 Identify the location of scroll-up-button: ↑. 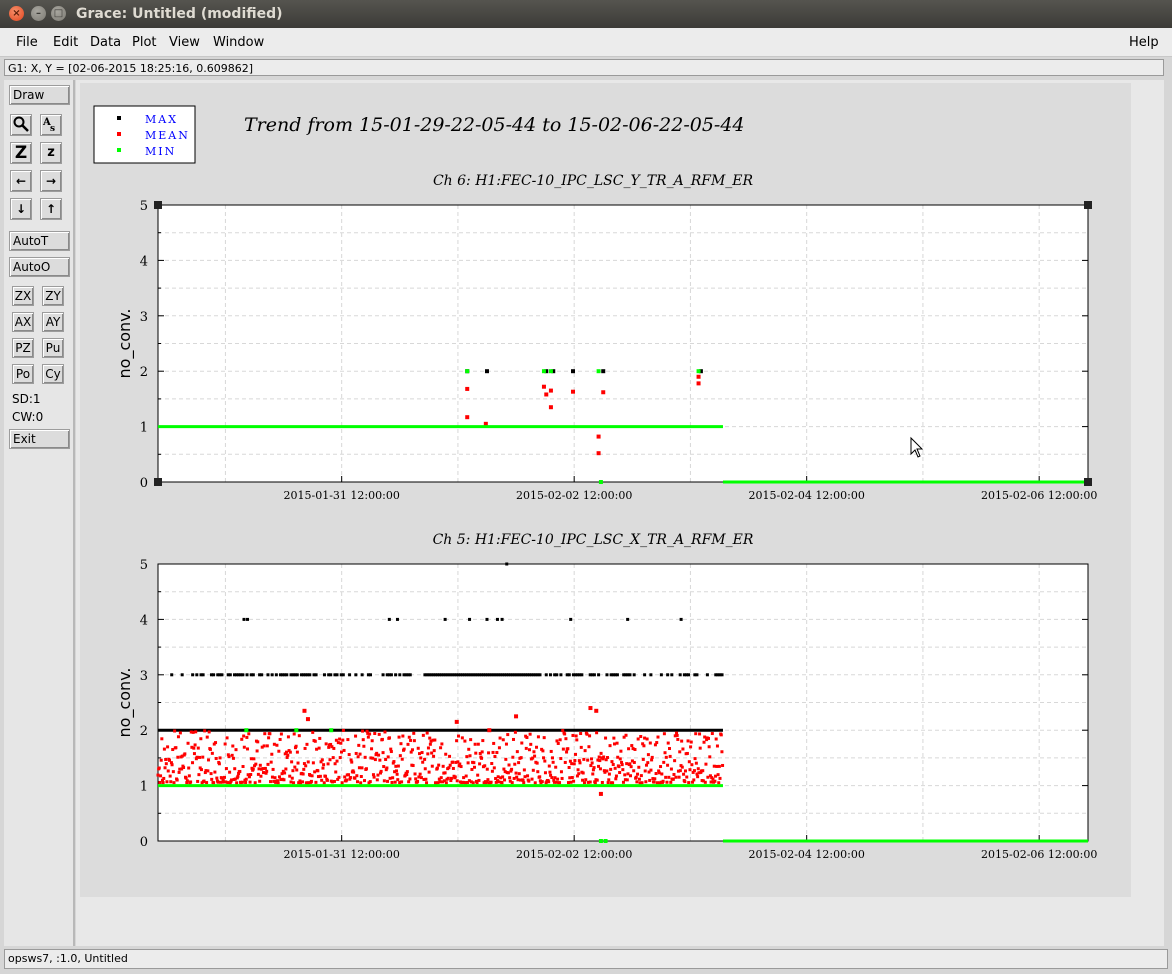
(51, 209).